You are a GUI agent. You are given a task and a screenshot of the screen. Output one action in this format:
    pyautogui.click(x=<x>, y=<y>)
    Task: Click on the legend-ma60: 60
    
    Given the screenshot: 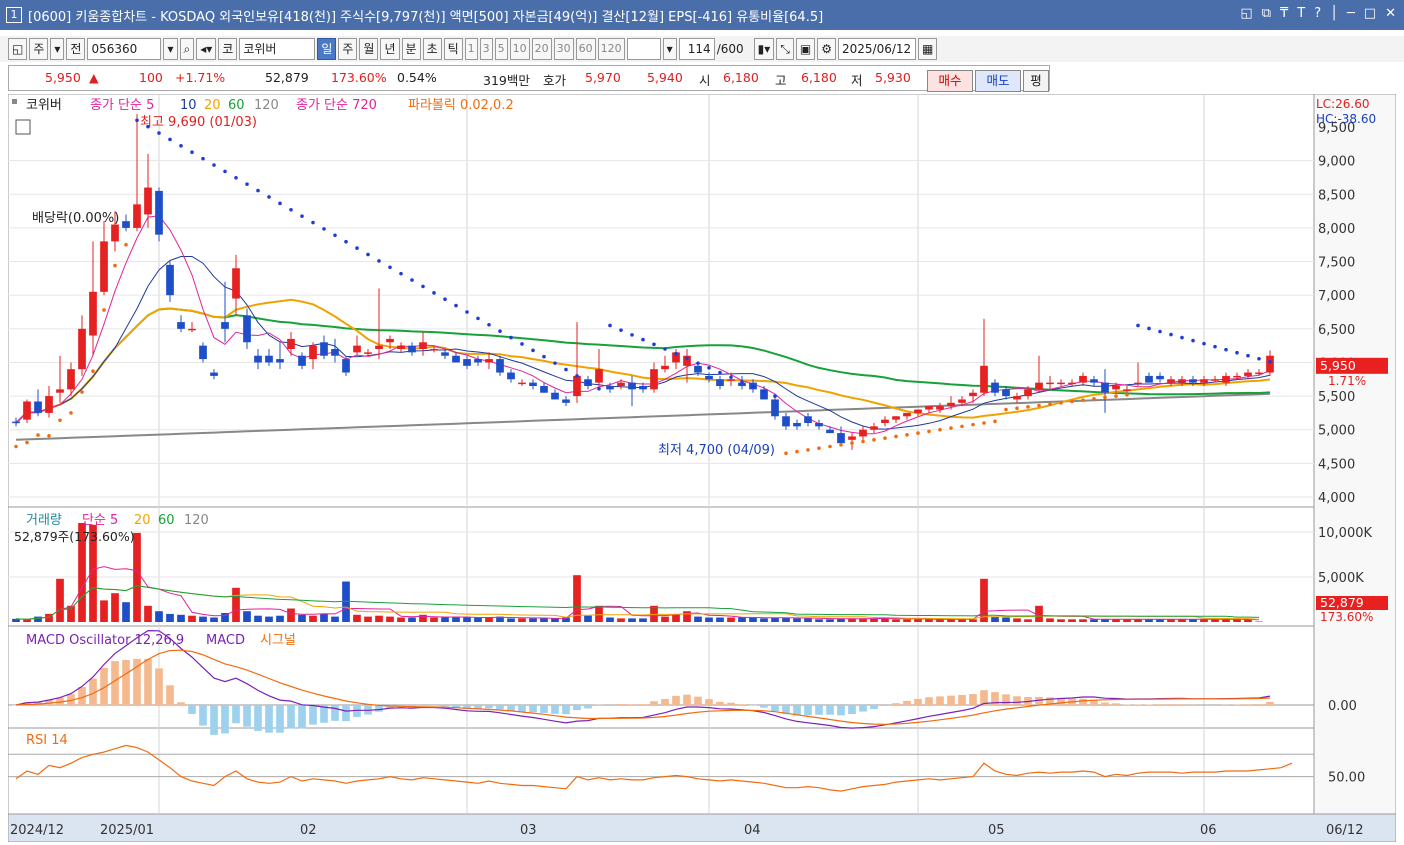 What is the action you would take?
    pyautogui.click(x=236, y=105)
    